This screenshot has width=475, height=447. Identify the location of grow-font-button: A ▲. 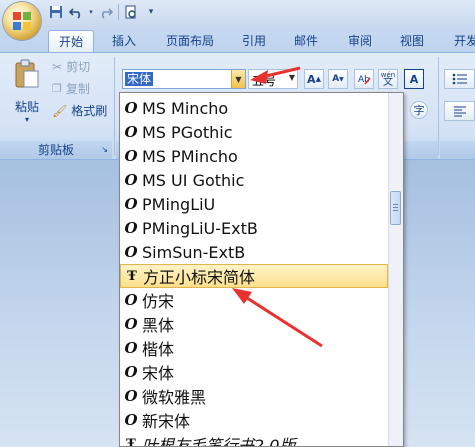
(314, 79).